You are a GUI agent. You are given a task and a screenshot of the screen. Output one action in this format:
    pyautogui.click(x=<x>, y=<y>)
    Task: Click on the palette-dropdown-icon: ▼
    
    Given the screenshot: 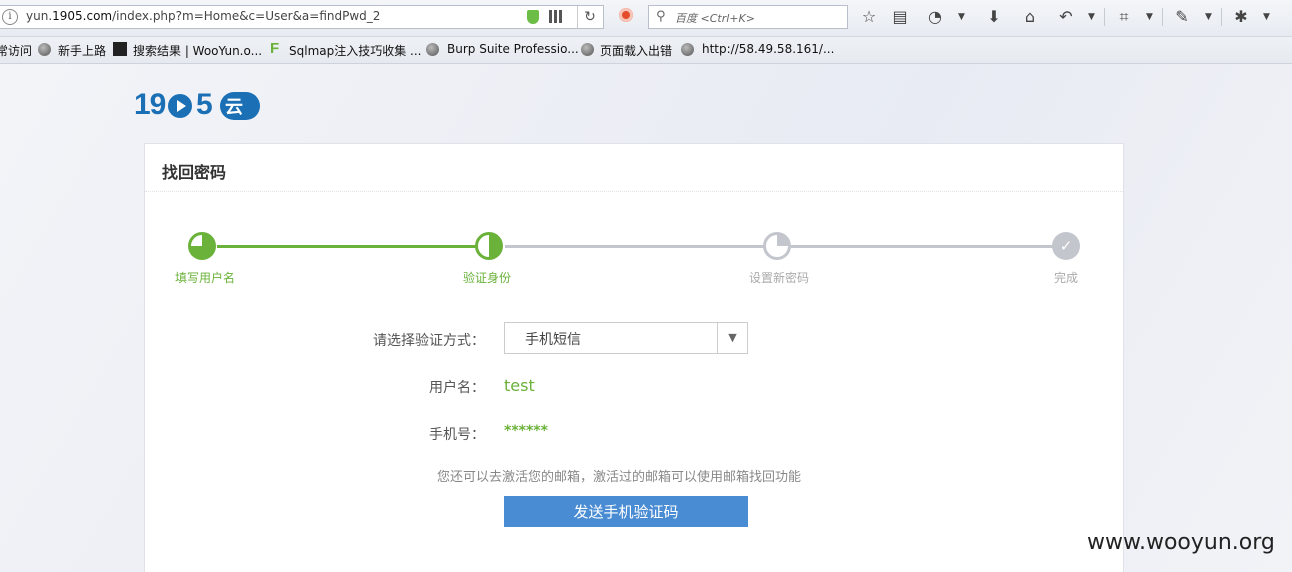 What is the action you would take?
    pyautogui.click(x=961, y=17)
    